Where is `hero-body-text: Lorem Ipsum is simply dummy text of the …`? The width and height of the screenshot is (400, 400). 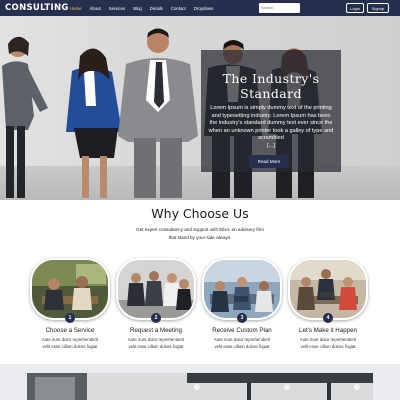
hero-body-text: Lorem Ipsum is simply dummy text of the … is located at coordinates (271, 128).